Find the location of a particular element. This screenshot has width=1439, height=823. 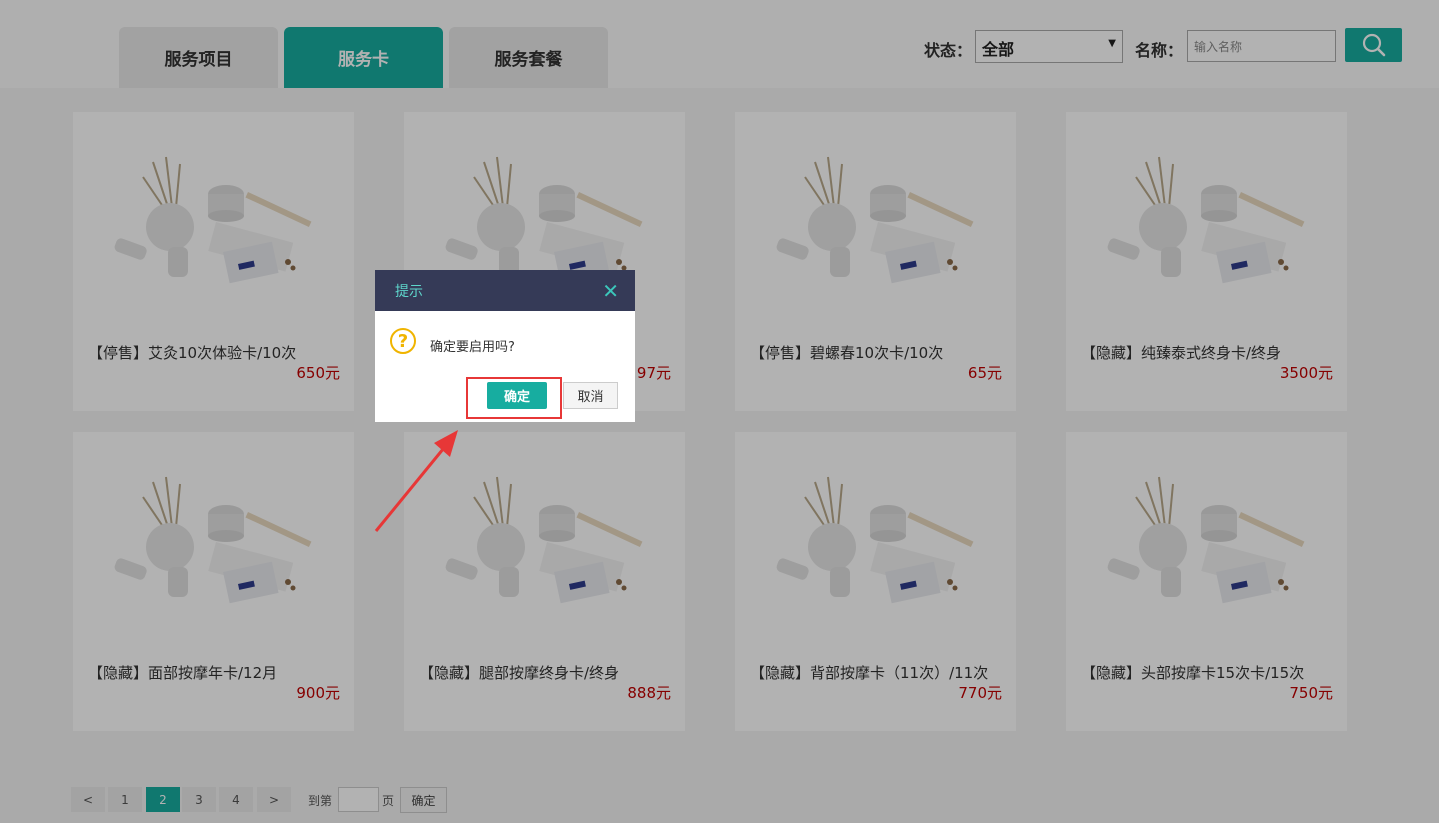

question-icon: ? is located at coordinates (403, 341).